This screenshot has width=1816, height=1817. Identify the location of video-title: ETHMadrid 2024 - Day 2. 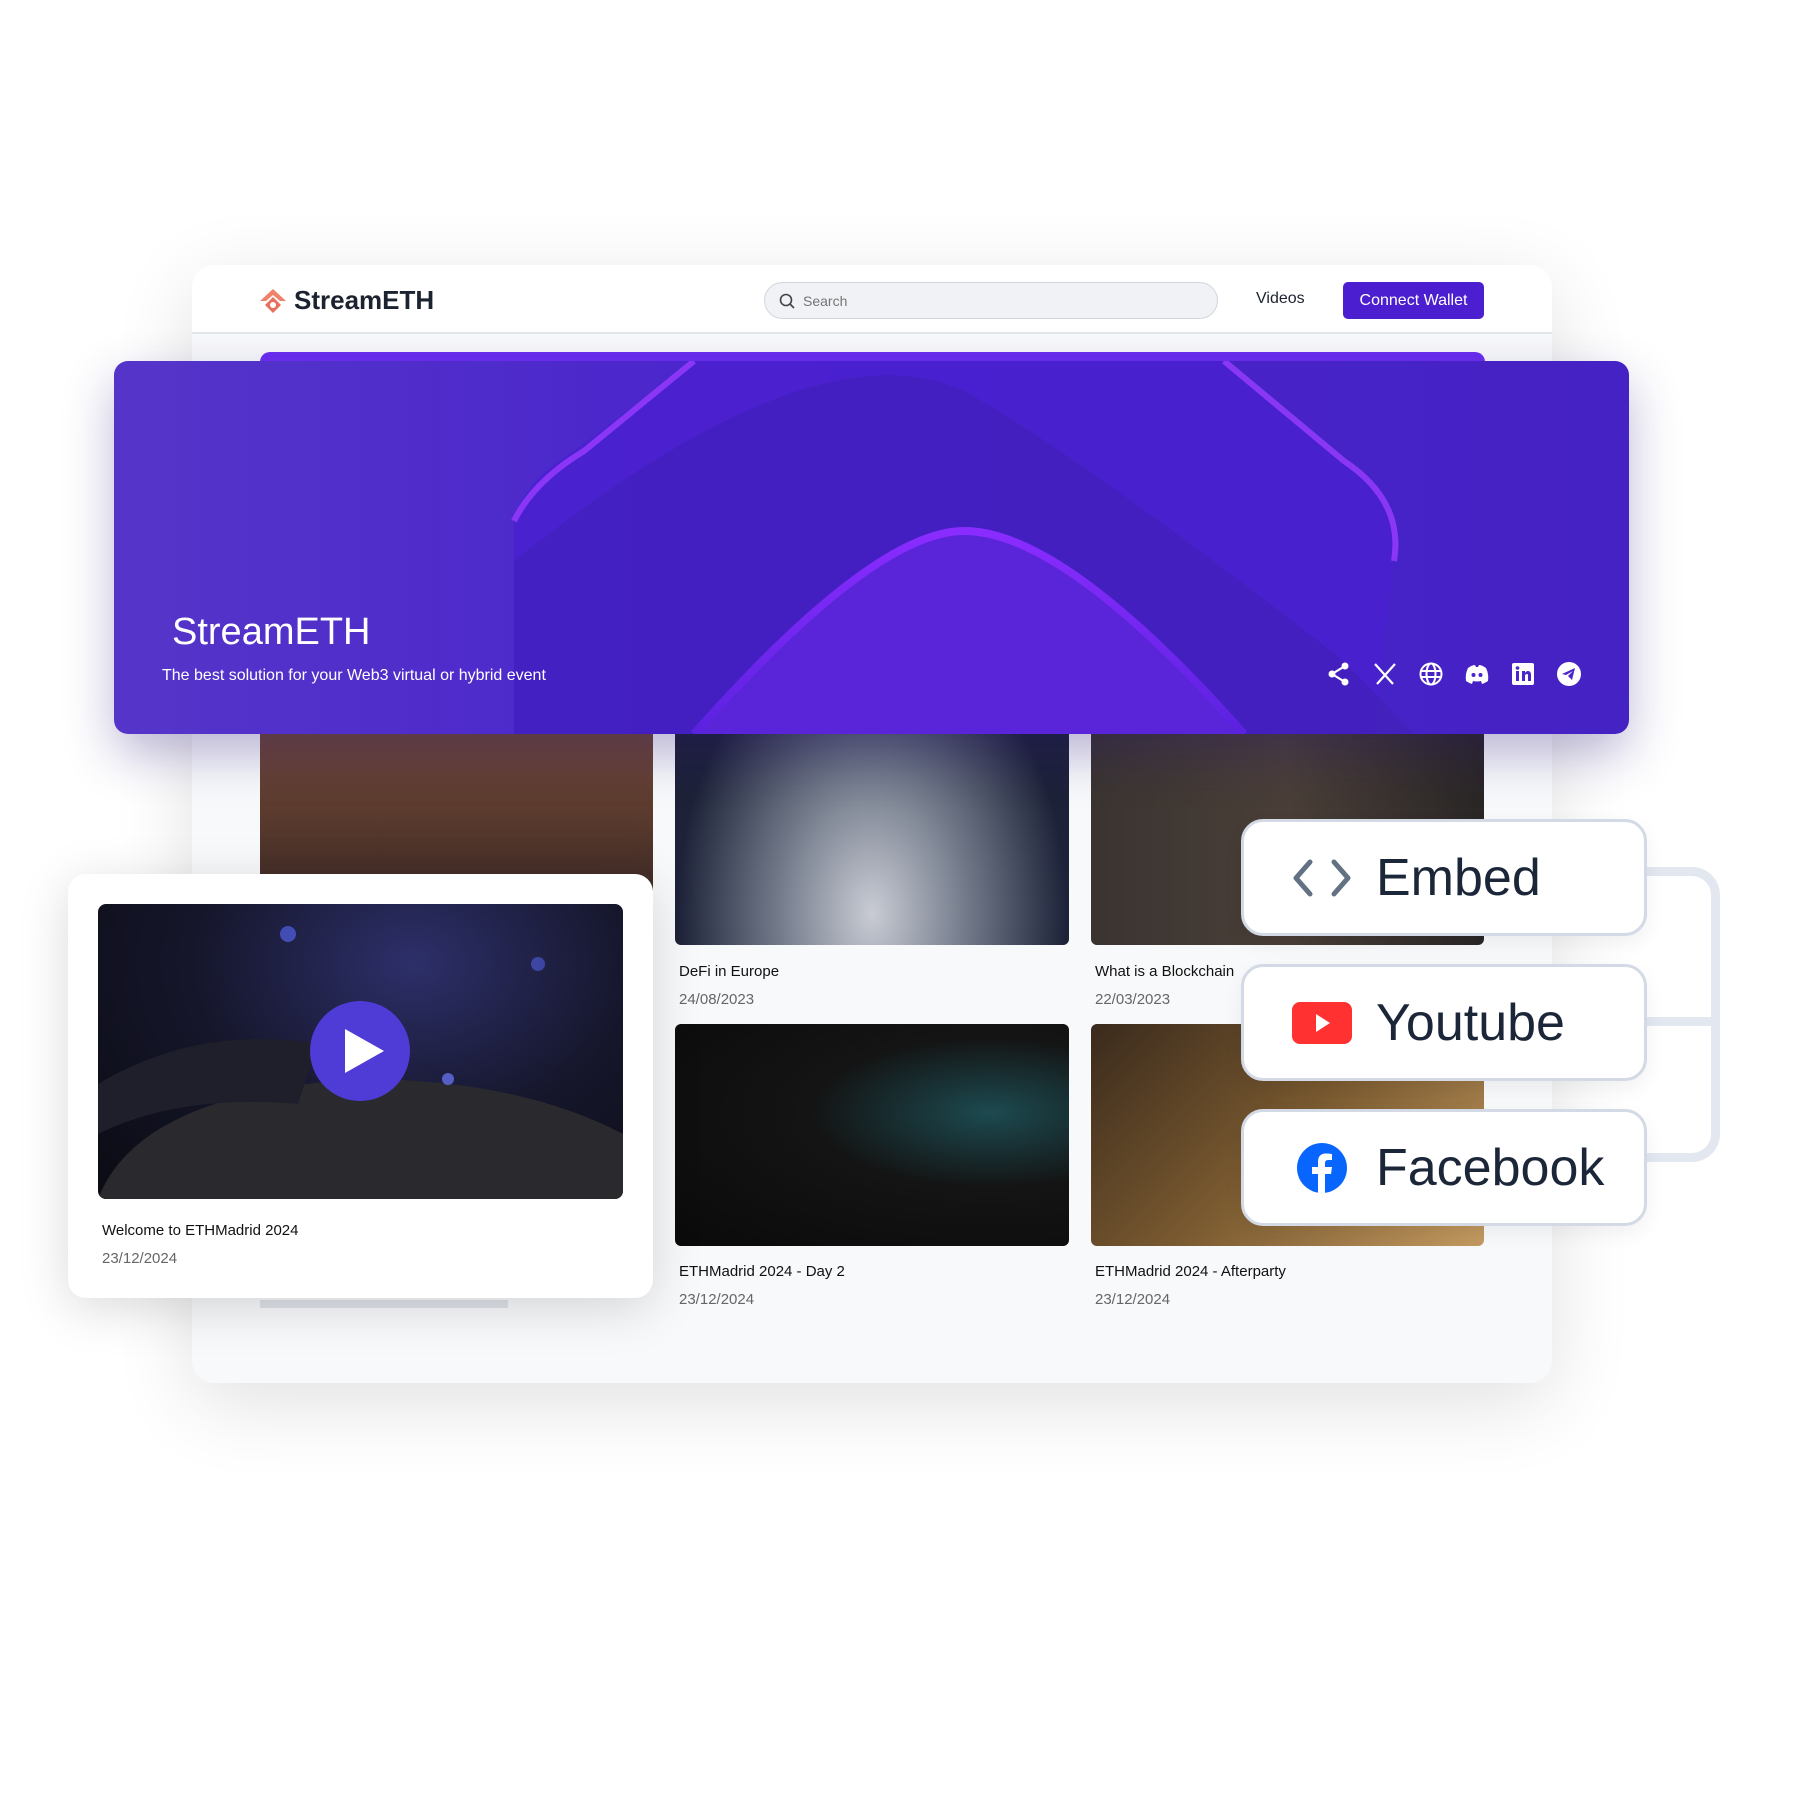
(762, 1271).